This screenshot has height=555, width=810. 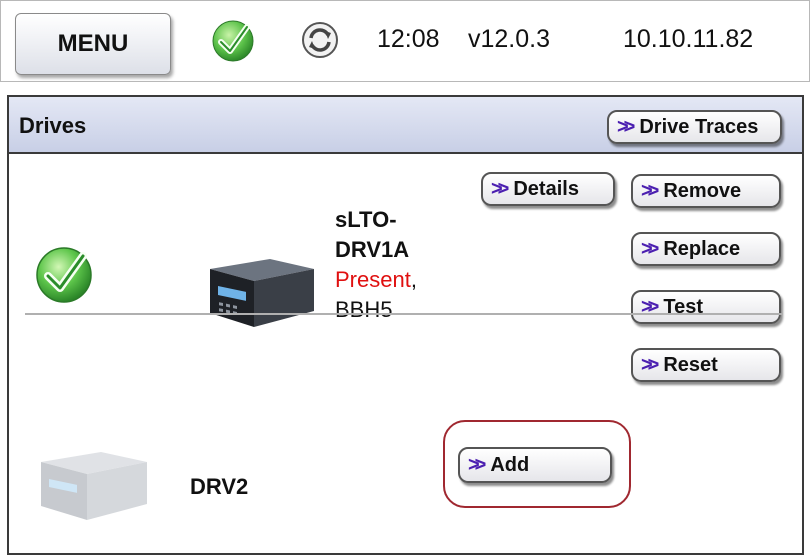 I want to click on clock-time: 12:08, so click(x=408, y=39).